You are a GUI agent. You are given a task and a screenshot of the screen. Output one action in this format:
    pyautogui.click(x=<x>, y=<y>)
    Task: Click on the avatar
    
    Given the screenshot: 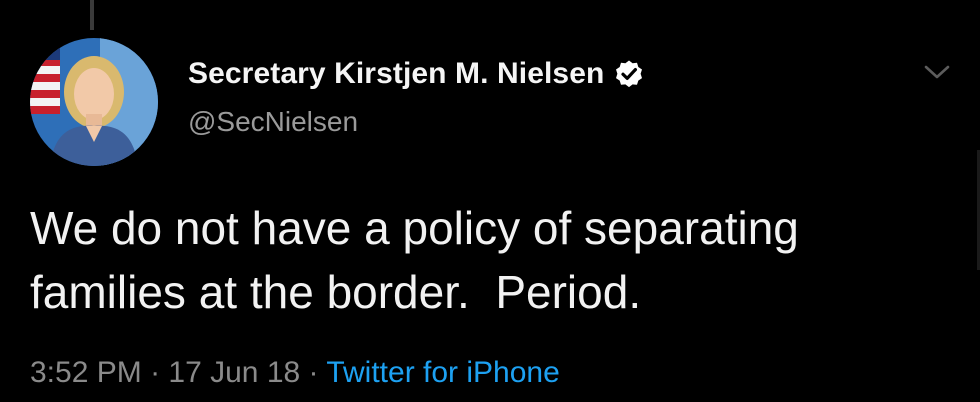 What is the action you would take?
    pyautogui.click(x=94, y=102)
    